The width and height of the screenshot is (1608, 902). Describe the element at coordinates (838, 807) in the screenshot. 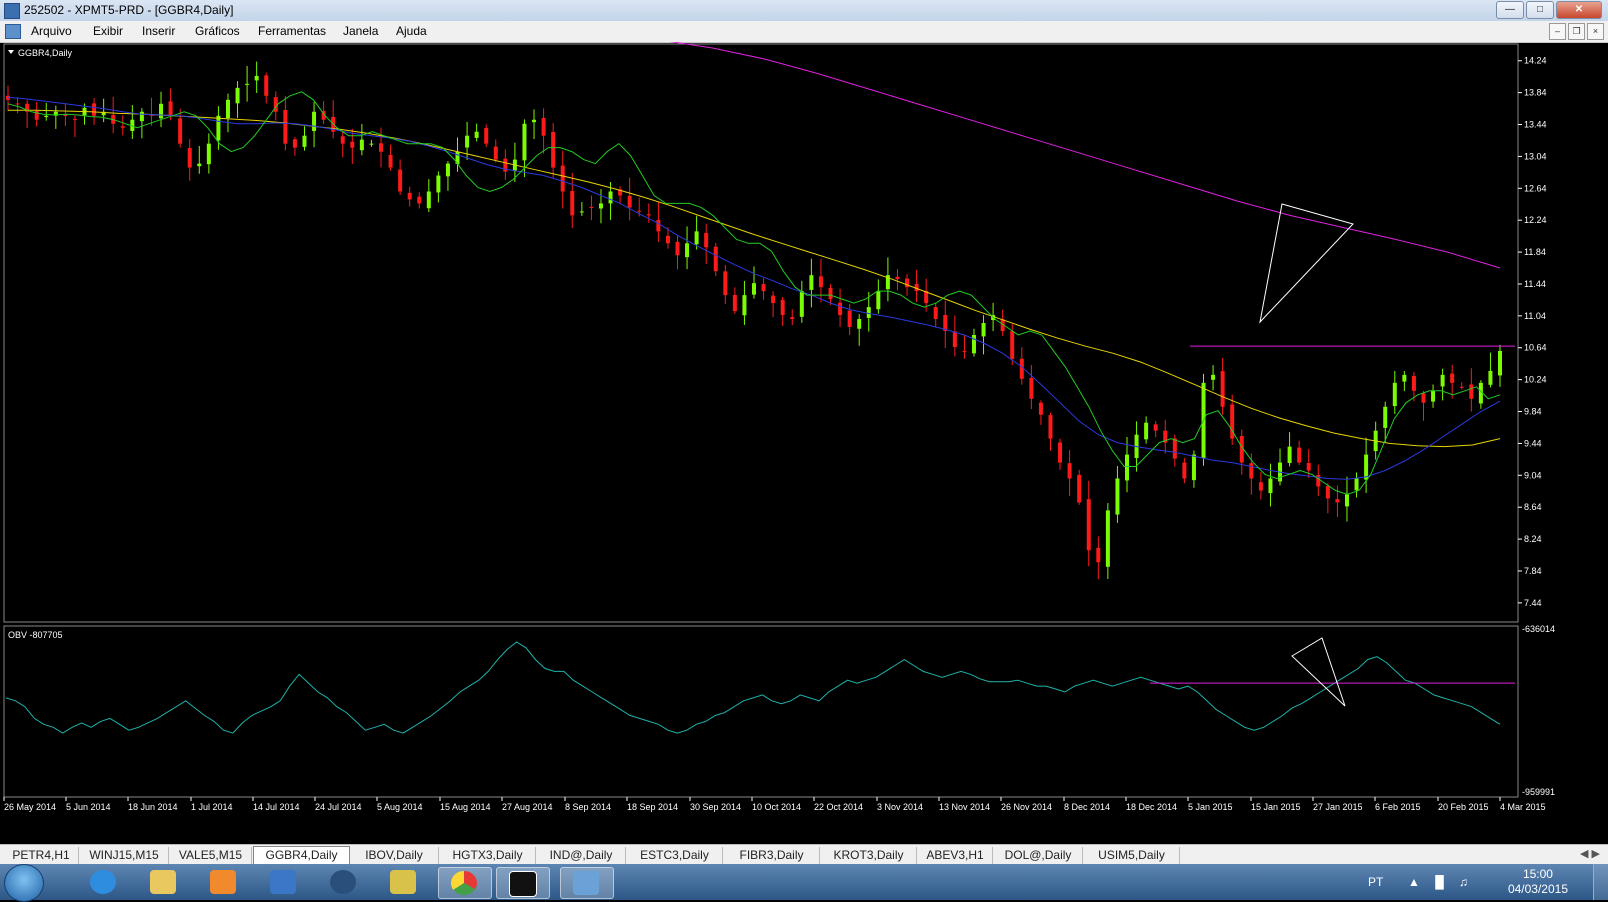

I see `x-tick-label: 22 Oct 2014` at that location.